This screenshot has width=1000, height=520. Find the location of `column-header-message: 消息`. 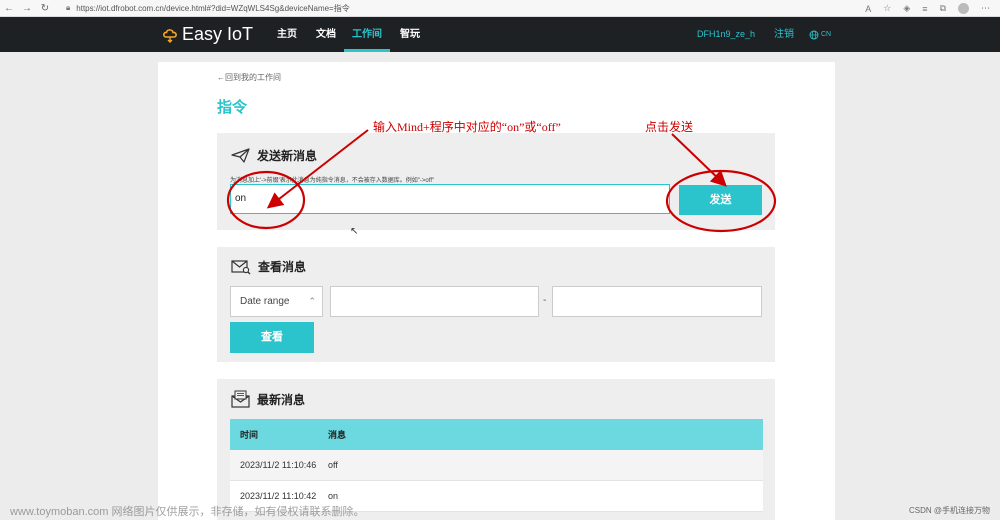

column-header-message: 消息 is located at coordinates (337, 435).